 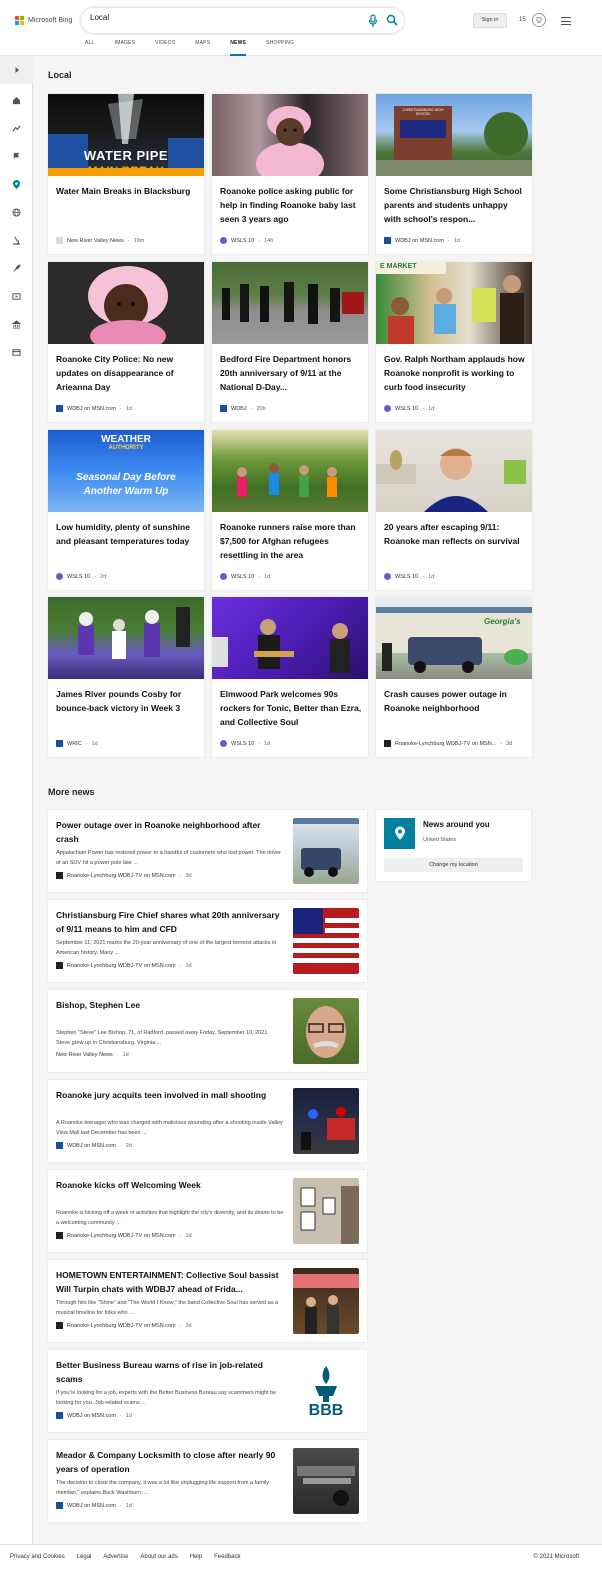 What do you see at coordinates (16, 100) in the screenshot?
I see `home-icon` at bounding box center [16, 100].